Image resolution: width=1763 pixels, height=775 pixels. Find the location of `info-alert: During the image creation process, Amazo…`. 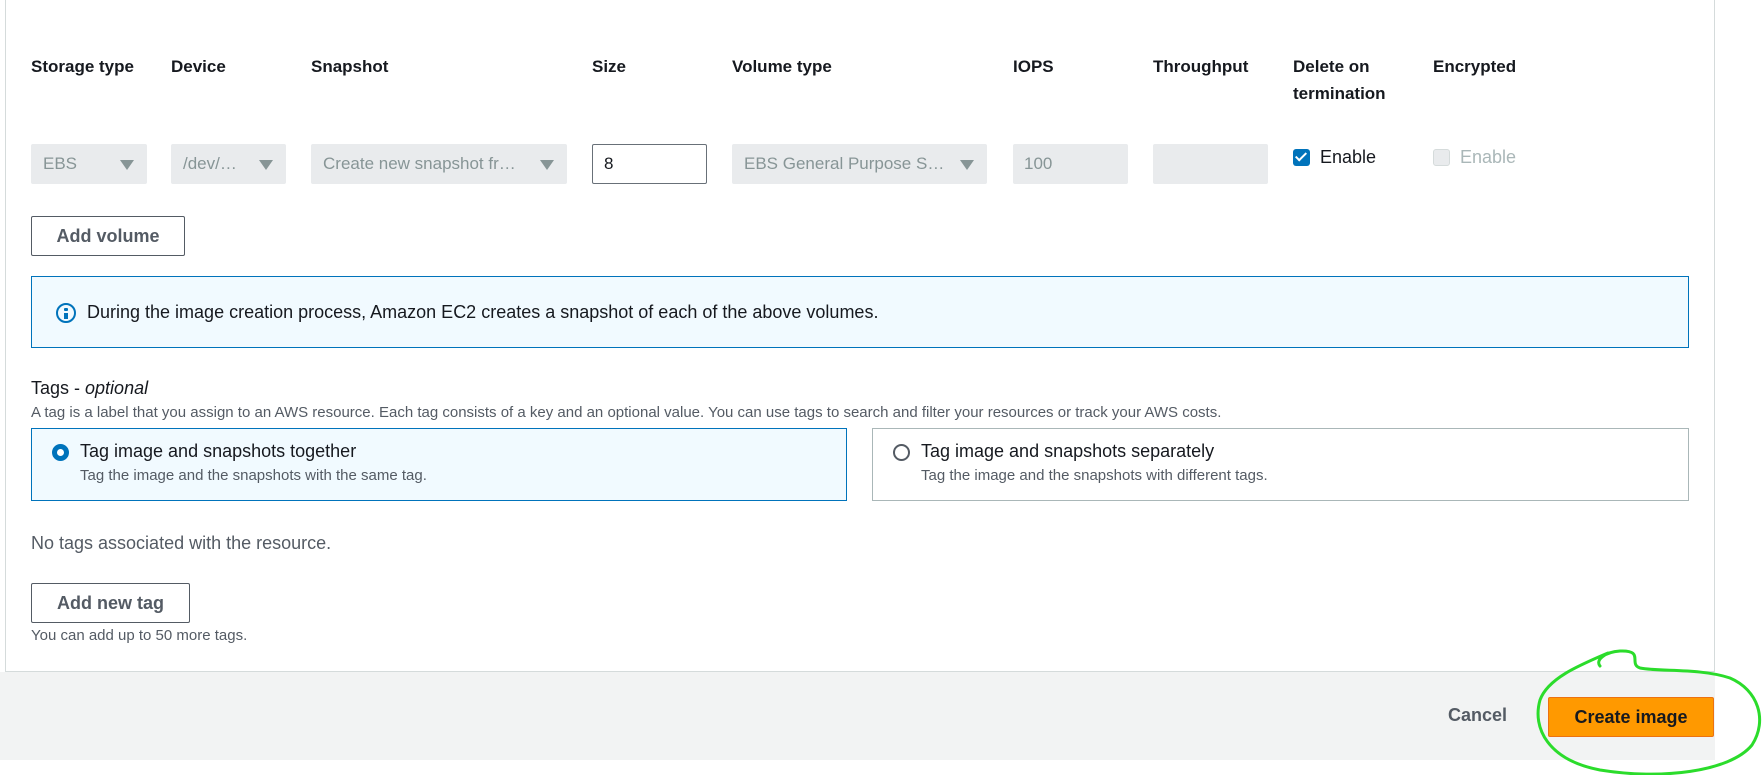

info-alert: During the image creation process, Amazo… is located at coordinates (860, 312).